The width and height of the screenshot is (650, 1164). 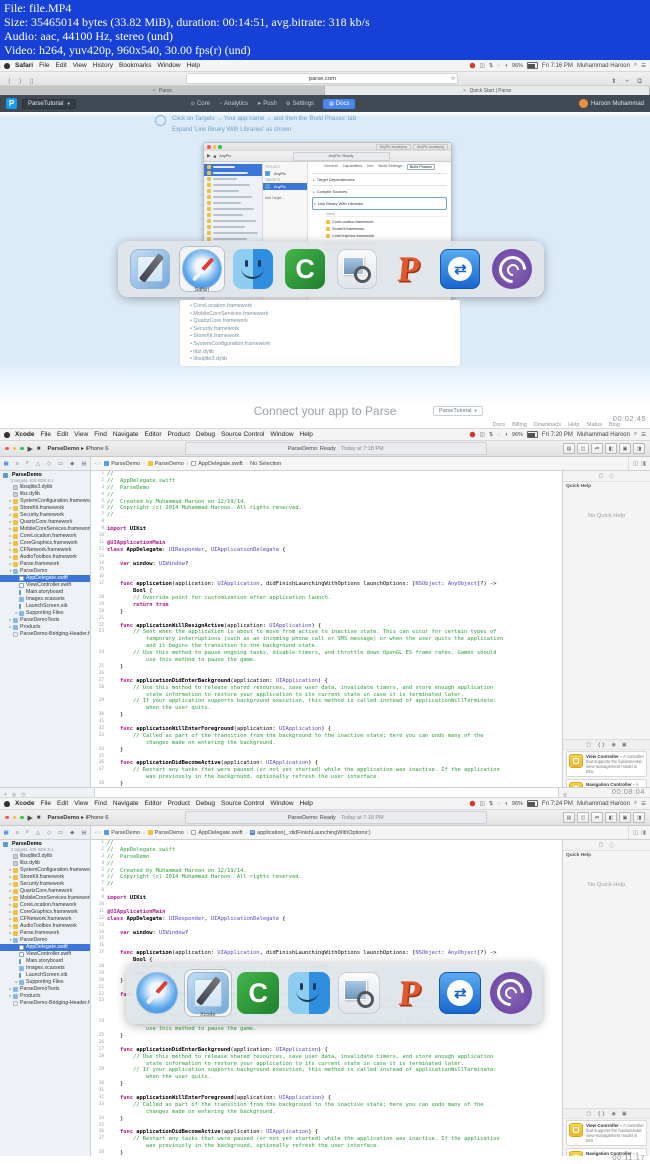 I want to click on close-window-icon, so click(x=7, y=817).